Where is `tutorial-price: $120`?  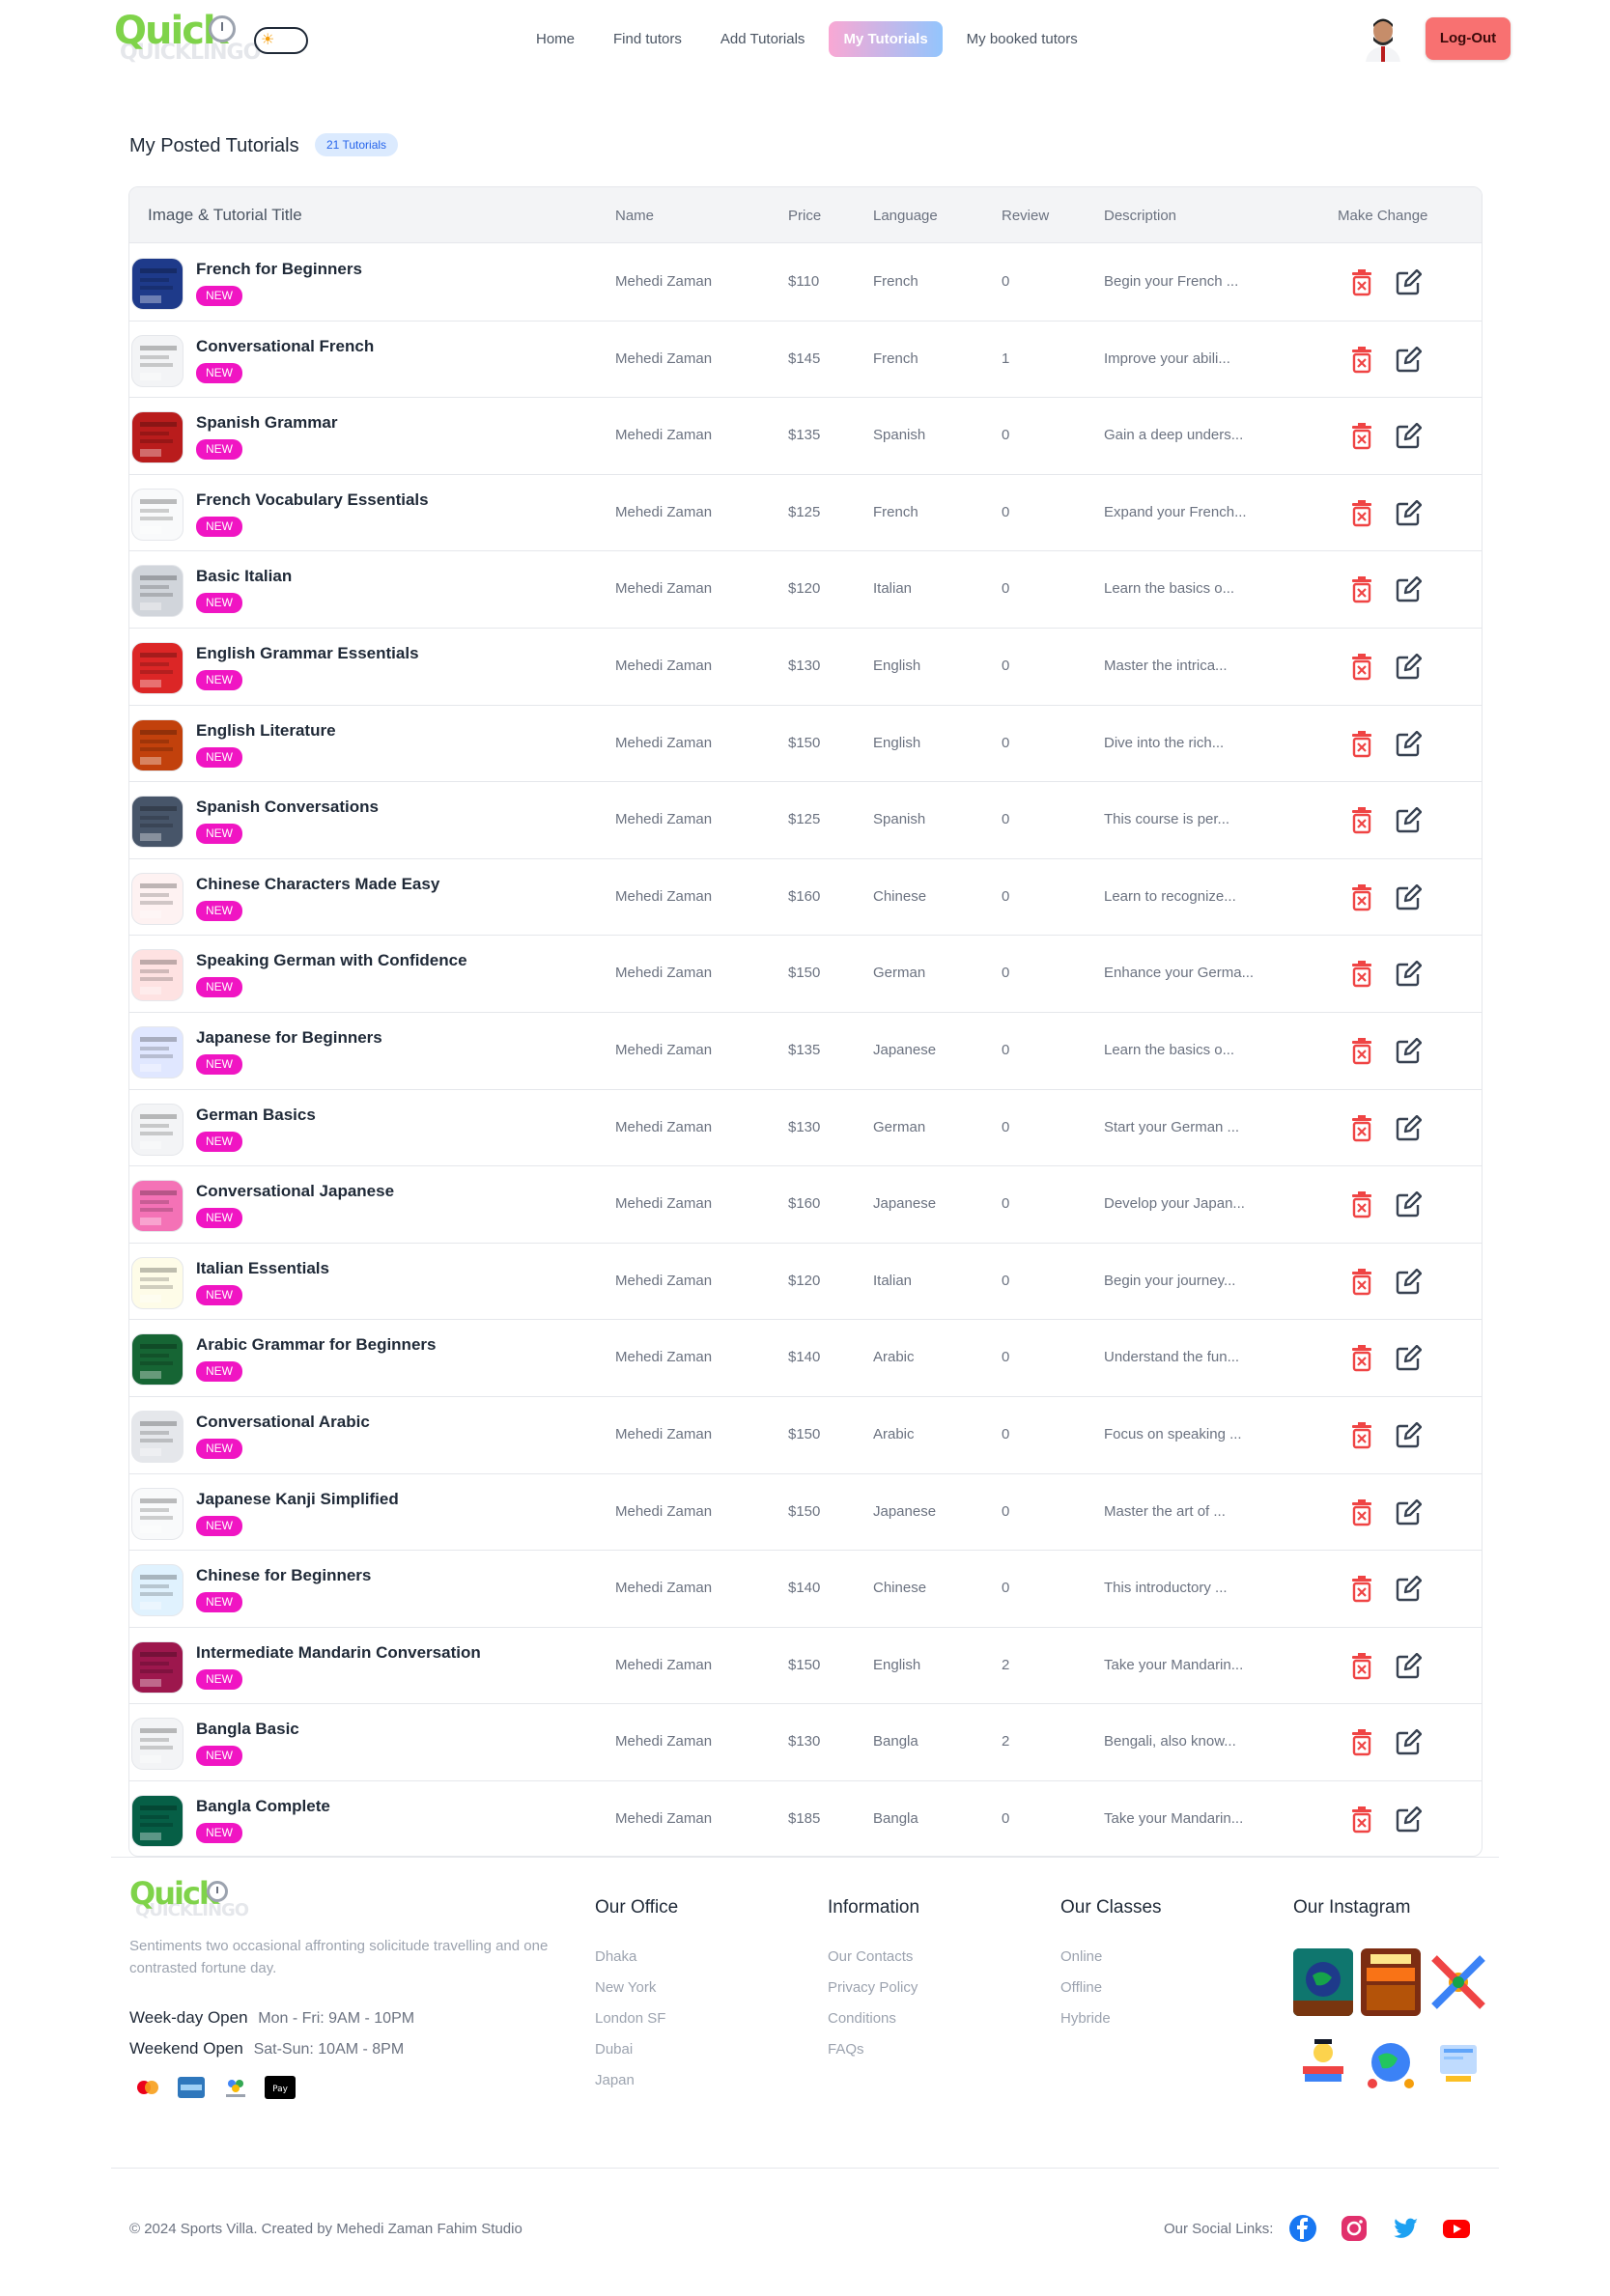 tutorial-price: $120 is located at coordinates (804, 589).